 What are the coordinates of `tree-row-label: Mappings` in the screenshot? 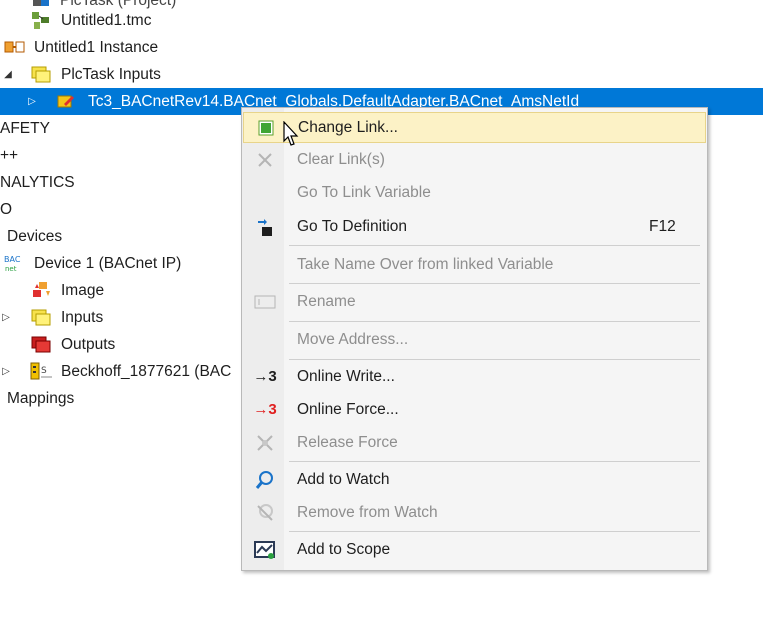 It's located at (41, 398).